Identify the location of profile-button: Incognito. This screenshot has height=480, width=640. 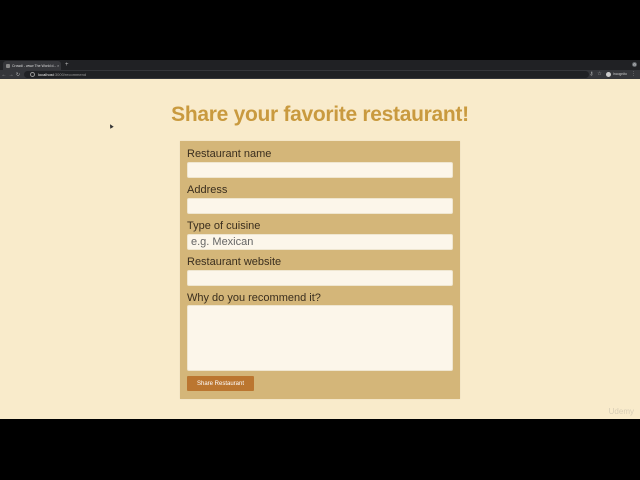
(616, 74).